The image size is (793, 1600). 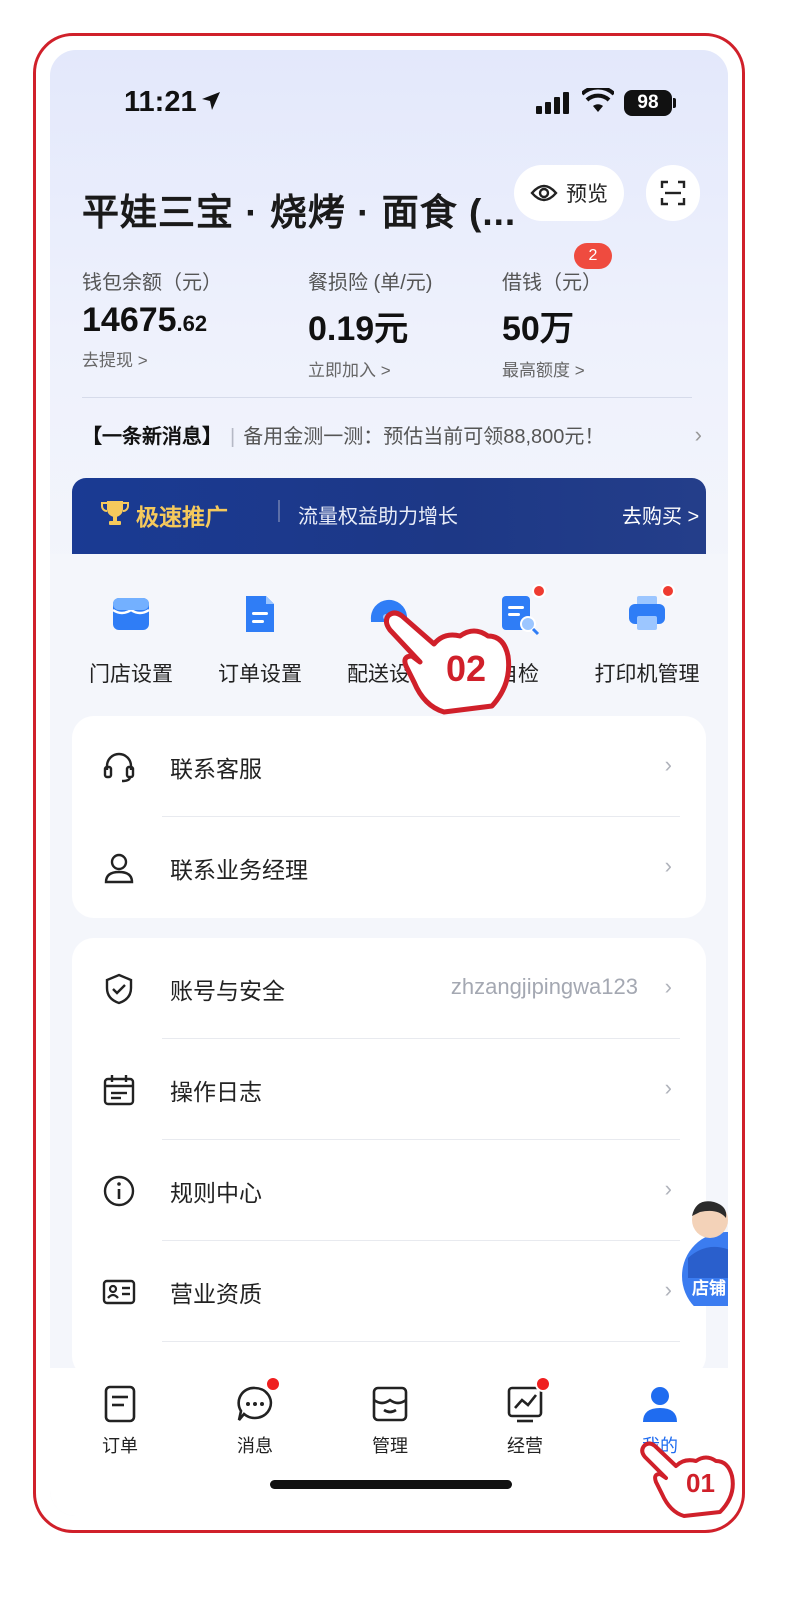 I want to click on annotation-pointer-01: 01, so click(x=690, y=1481).